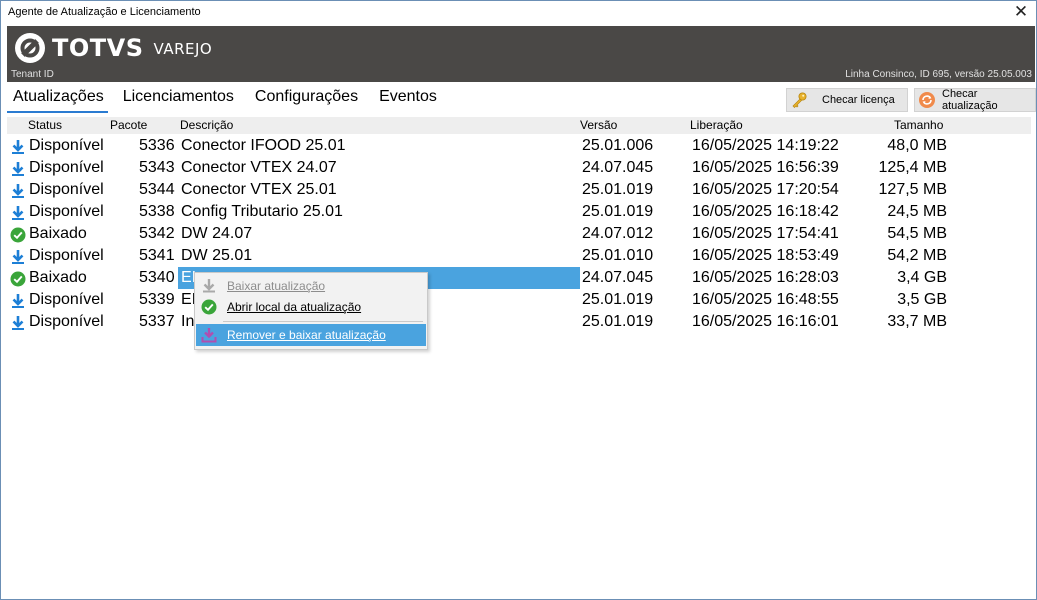 Image resolution: width=1037 pixels, height=600 pixels. I want to click on tab-eventos: Eventos, so click(408, 100).